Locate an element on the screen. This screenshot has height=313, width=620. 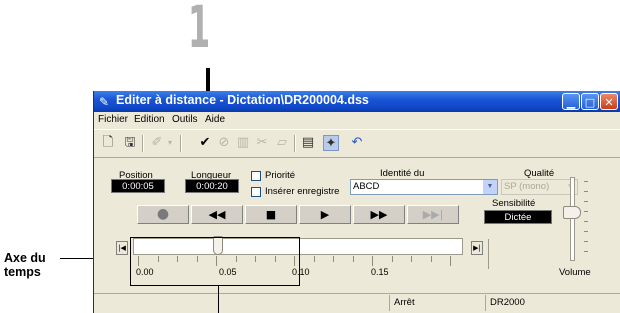
position-display: 0:00:05 is located at coordinates (138, 186).